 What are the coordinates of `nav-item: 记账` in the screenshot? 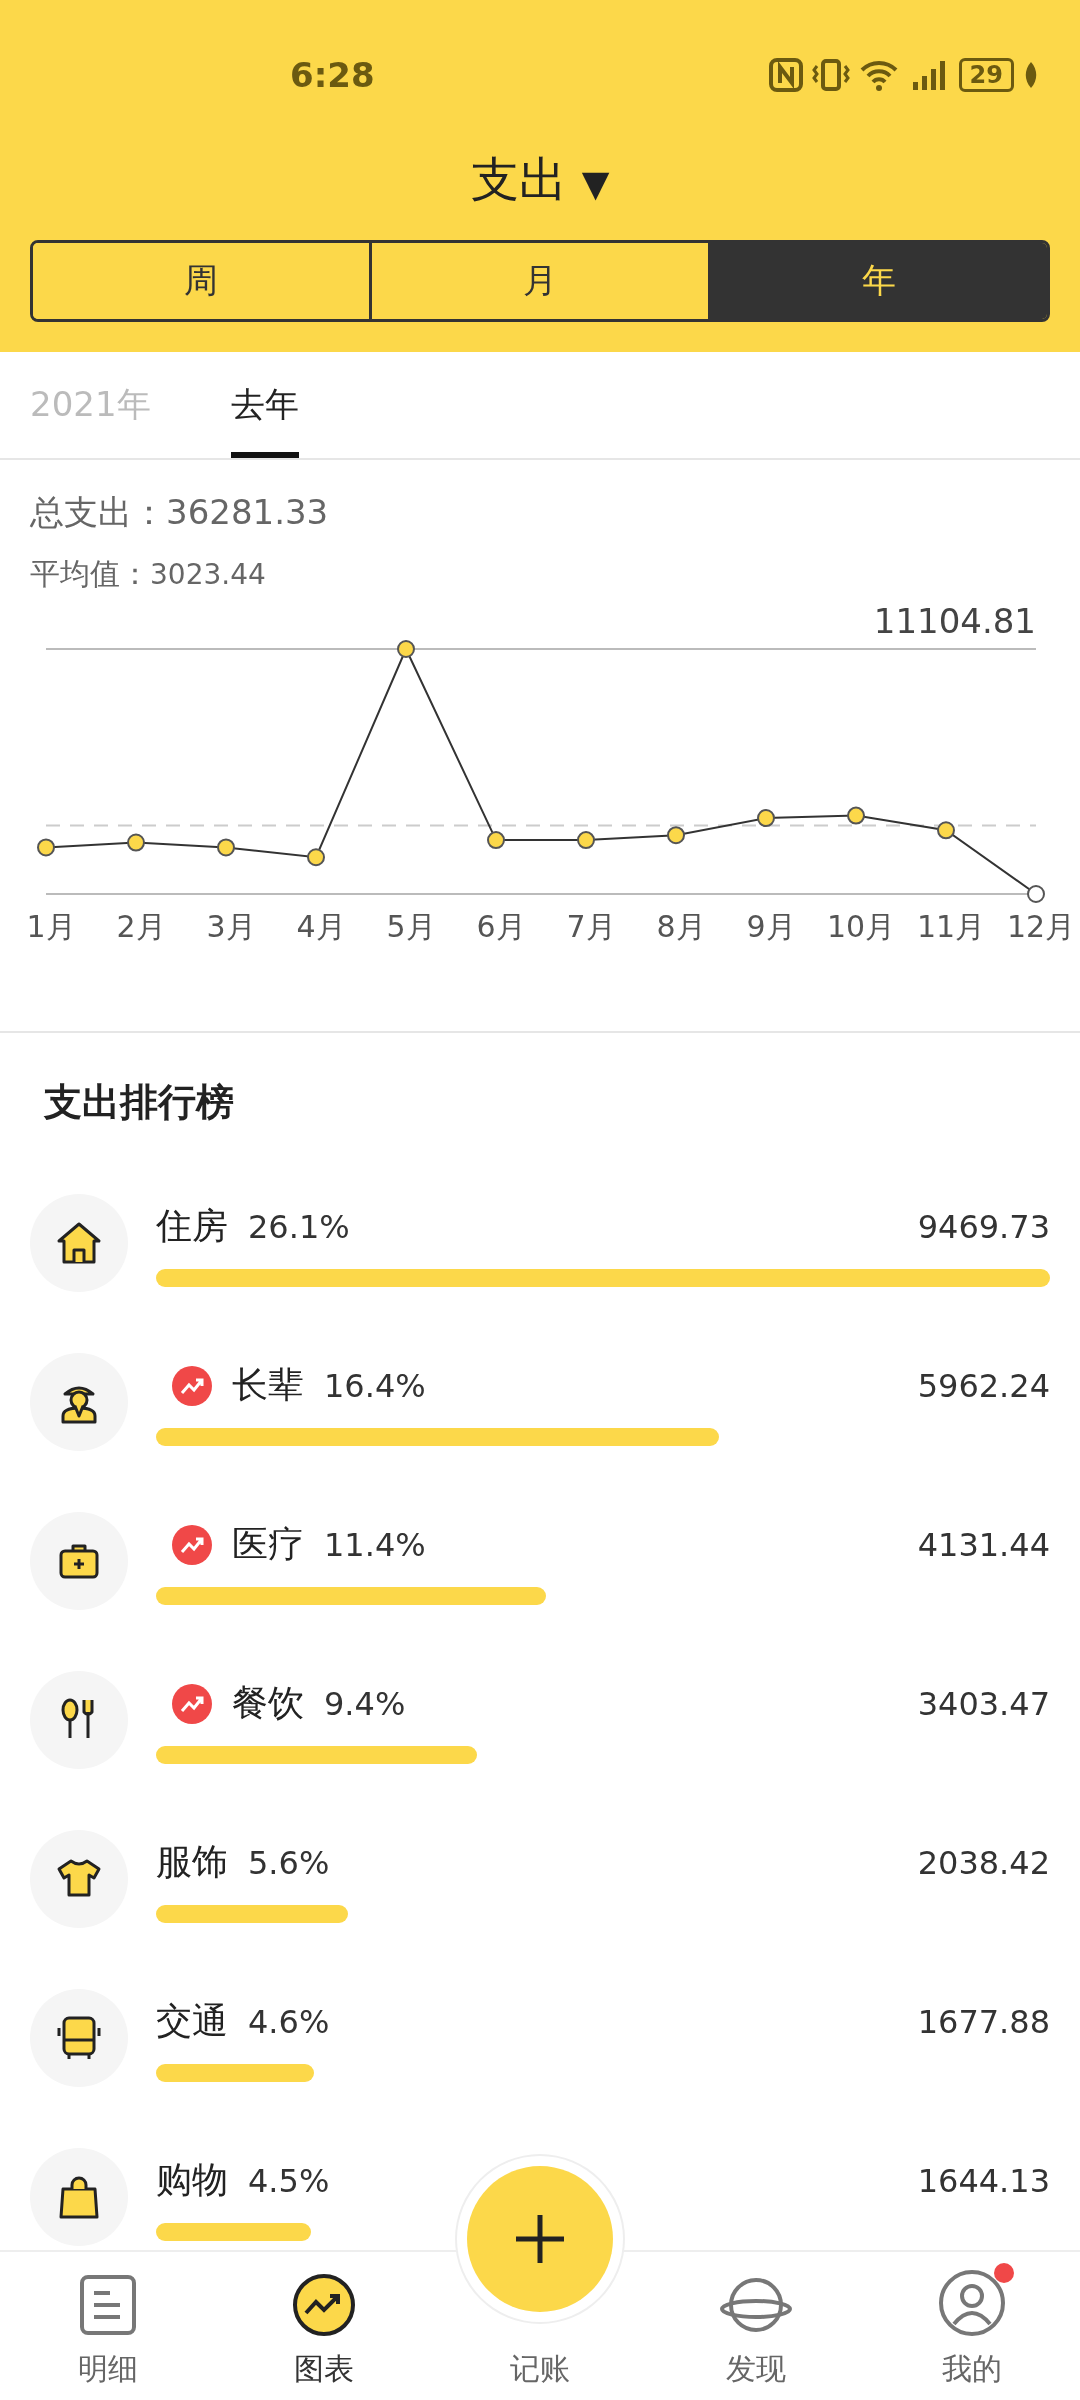 It's located at (540, 2374).